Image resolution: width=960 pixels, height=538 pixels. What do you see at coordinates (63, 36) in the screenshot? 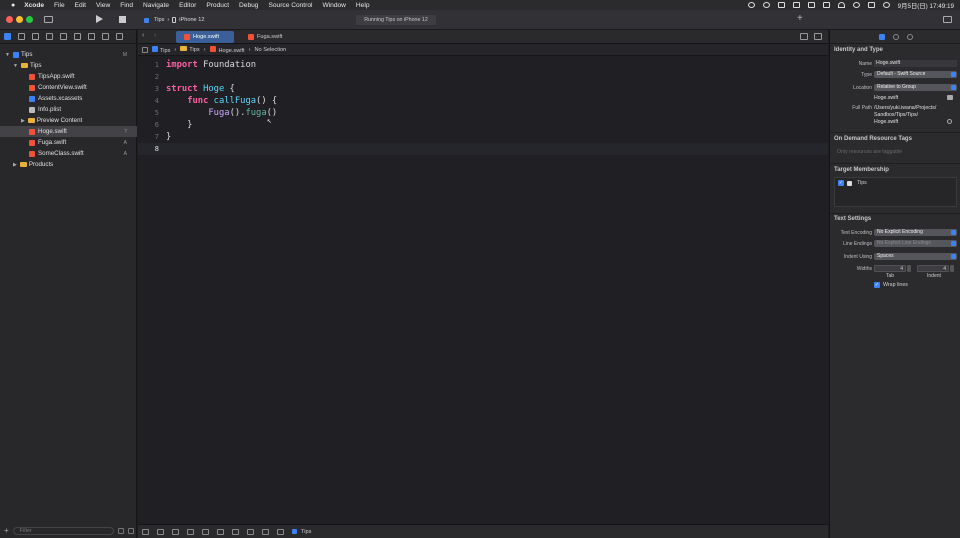
I see `issue-icon` at bounding box center [63, 36].